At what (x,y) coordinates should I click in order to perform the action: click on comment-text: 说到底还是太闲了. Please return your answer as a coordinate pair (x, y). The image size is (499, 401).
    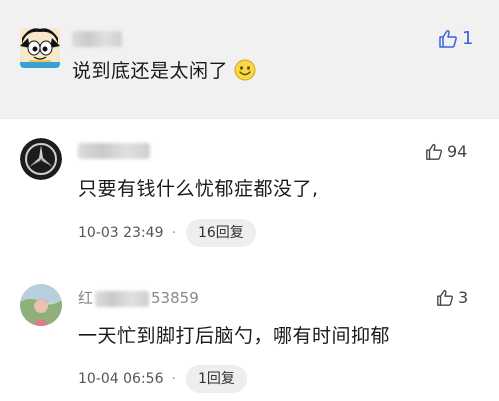
    Looking at the image, I should click on (164, 73).